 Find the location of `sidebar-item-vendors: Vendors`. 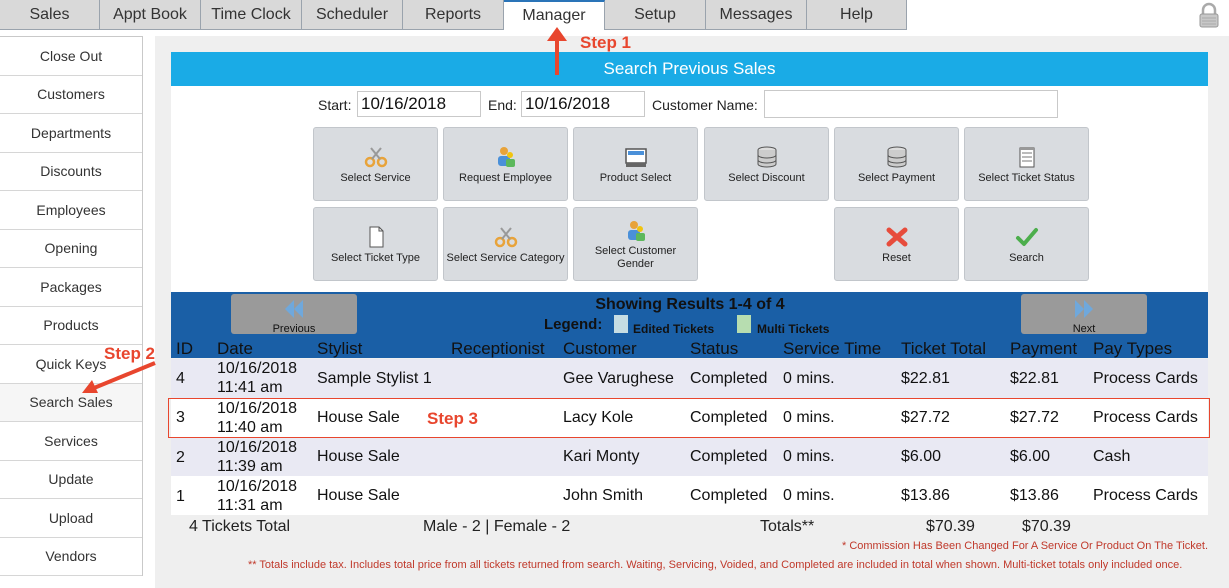

sidebar-item-vendors: Vendors is located at coordinates (71, 557).